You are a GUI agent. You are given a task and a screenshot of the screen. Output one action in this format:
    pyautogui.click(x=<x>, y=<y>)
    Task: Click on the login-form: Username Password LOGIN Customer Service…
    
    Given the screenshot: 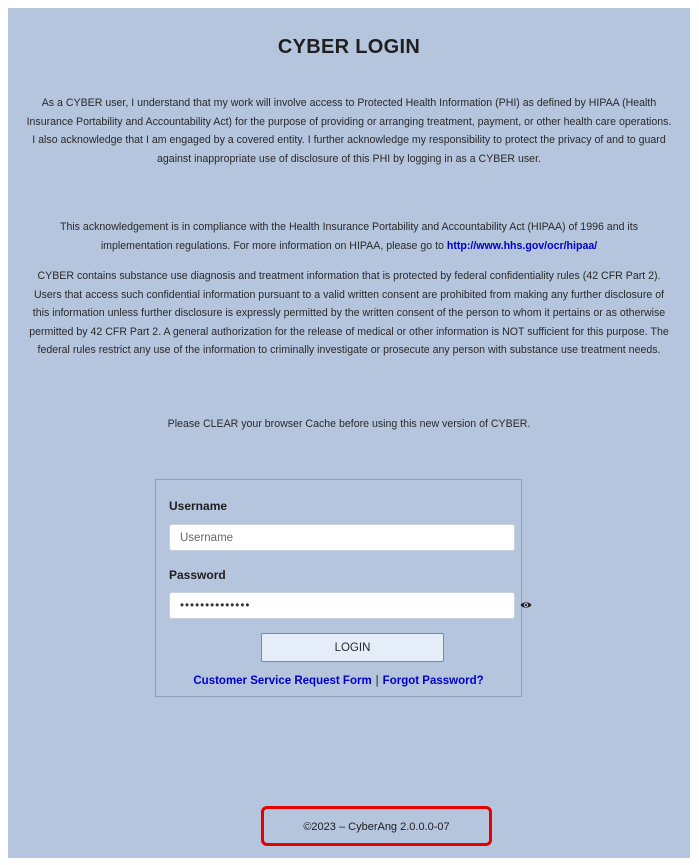 What is the action you would take?
    pyautogui.click(x=343, y=588)
    